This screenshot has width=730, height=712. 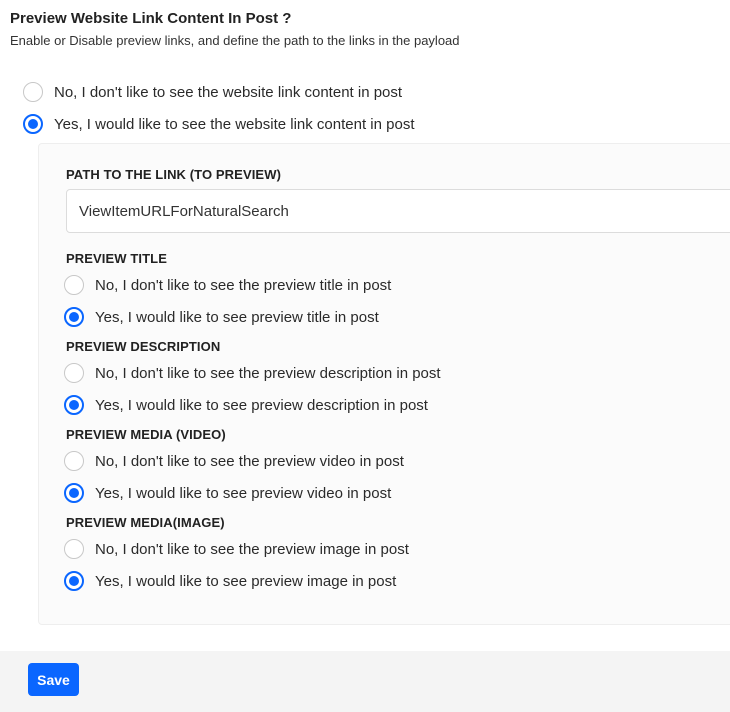 I want to click on preview-description-label: PREVIEW DESCRIPTION, so click(x=143, y=346).